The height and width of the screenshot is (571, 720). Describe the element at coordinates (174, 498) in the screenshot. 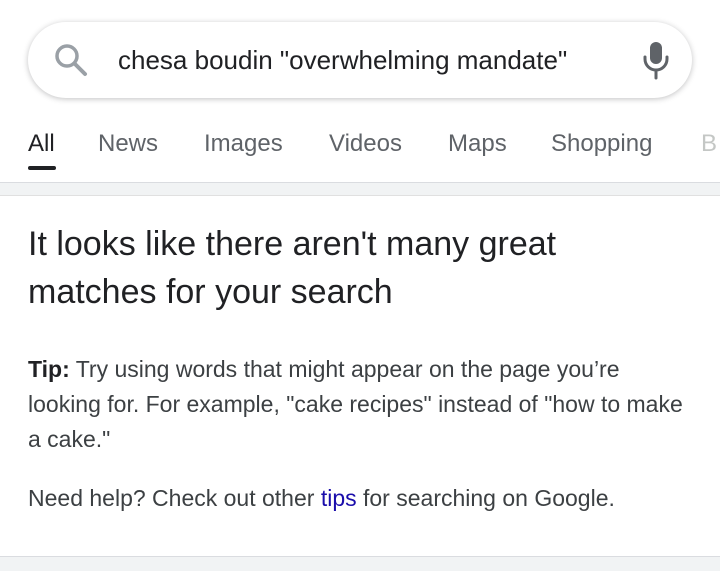

I see `help-prefix: Need help? Check out other` at that location.